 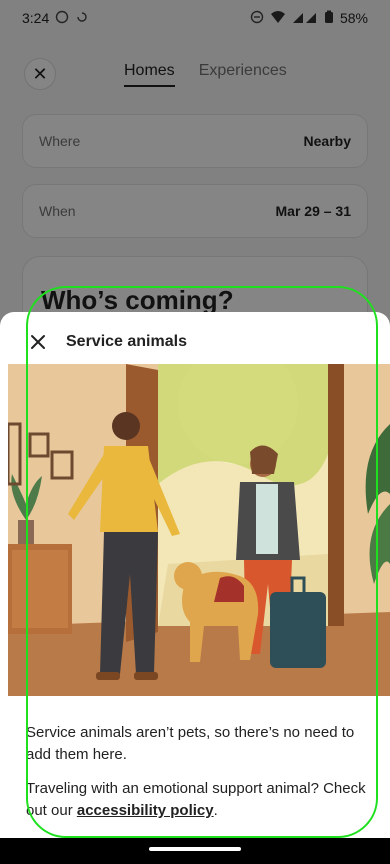 I want to click on sheet-header: Service animals, so click(x=195, y=342).